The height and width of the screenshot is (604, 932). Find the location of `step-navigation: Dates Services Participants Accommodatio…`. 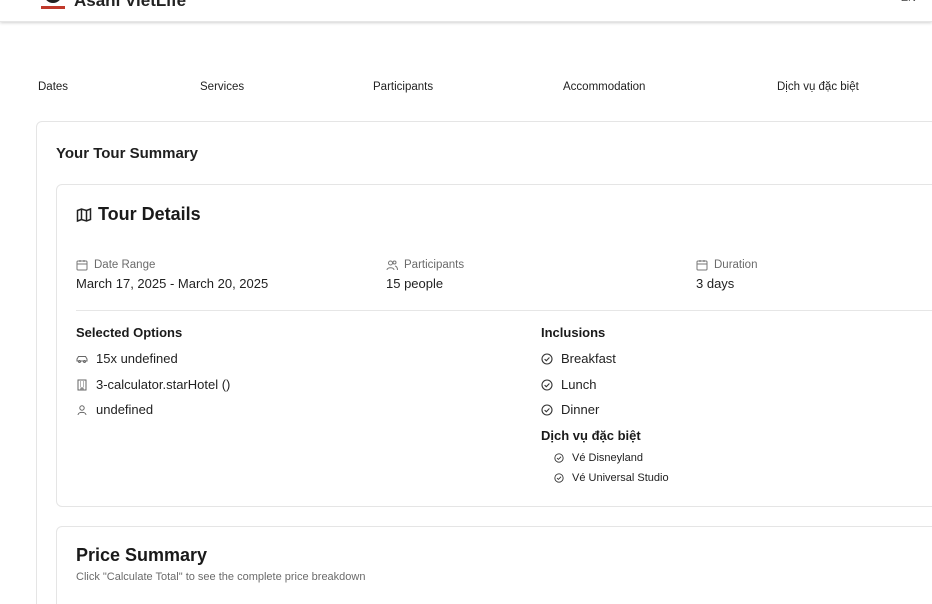

step-navigation: Dates Services Participants Accommodatio… is located at coordinates (466, 89).